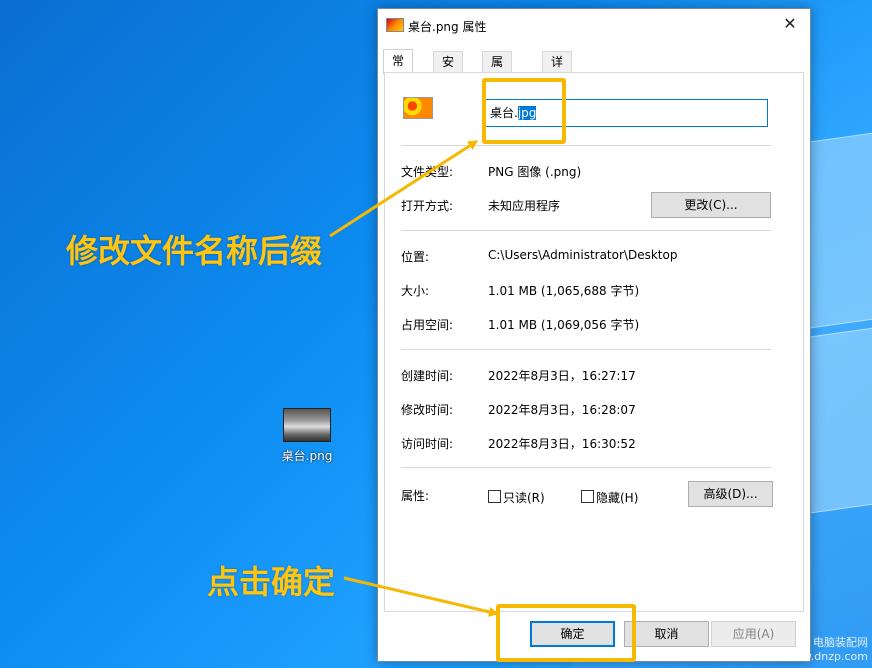  Describe the element at coordinates (840, 642) in the screenshot. I see `watermark-line1: 电脑装配网` at that location.